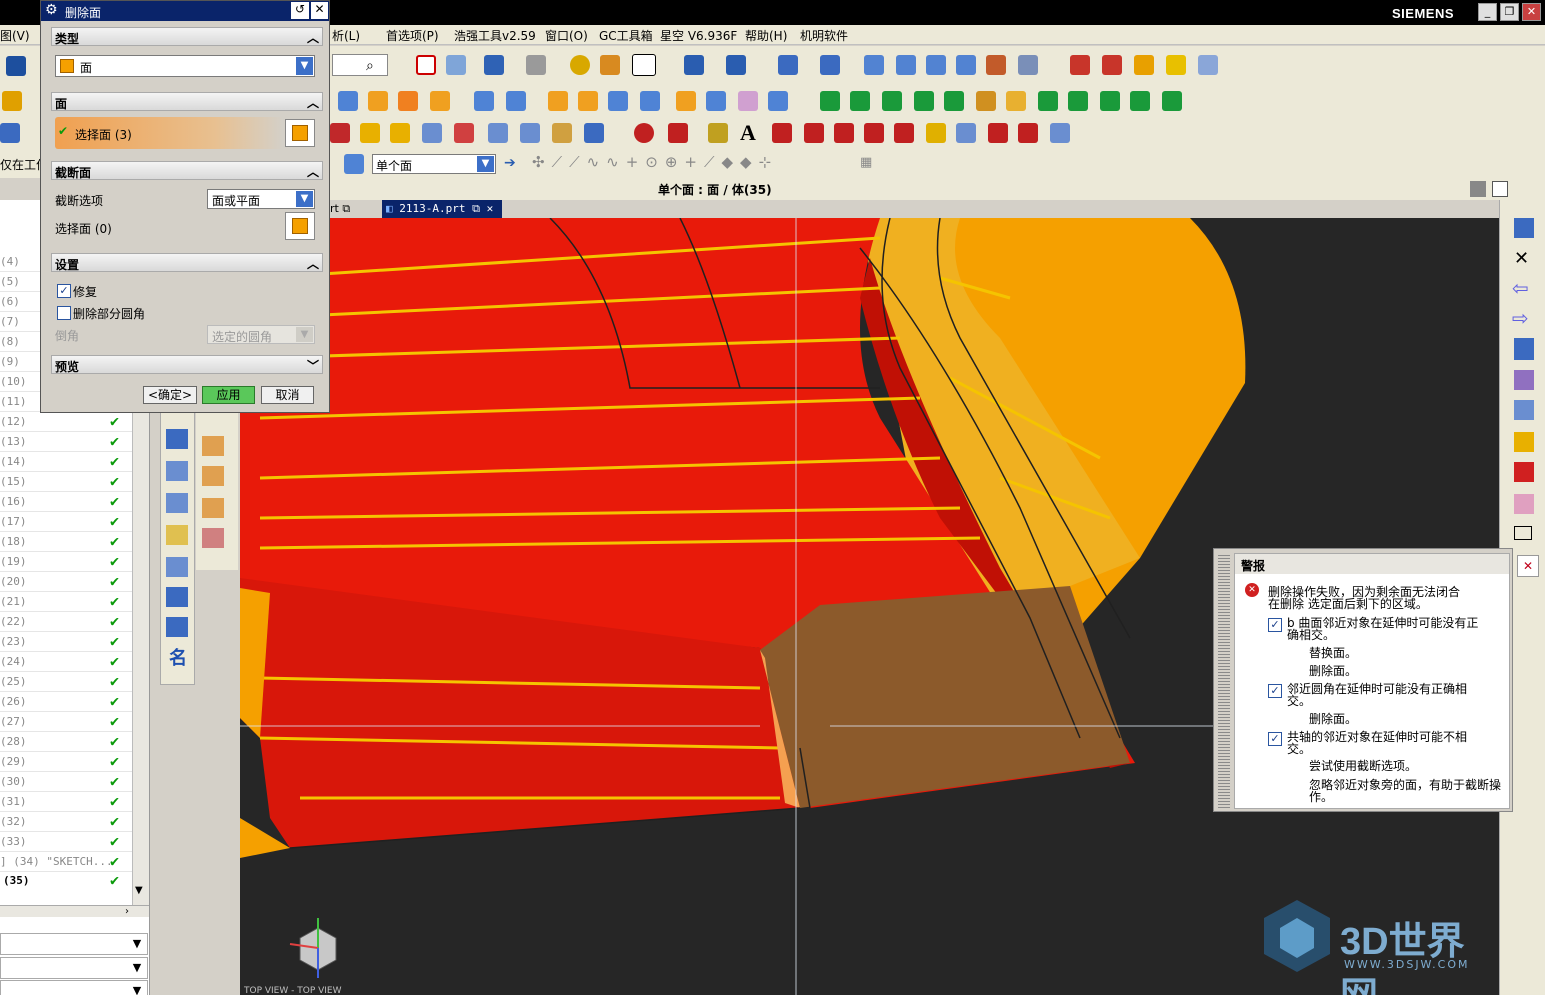 The width and height of the screenshot is (1545, 995). I want to click on abs-icon, so click(1524, 228).